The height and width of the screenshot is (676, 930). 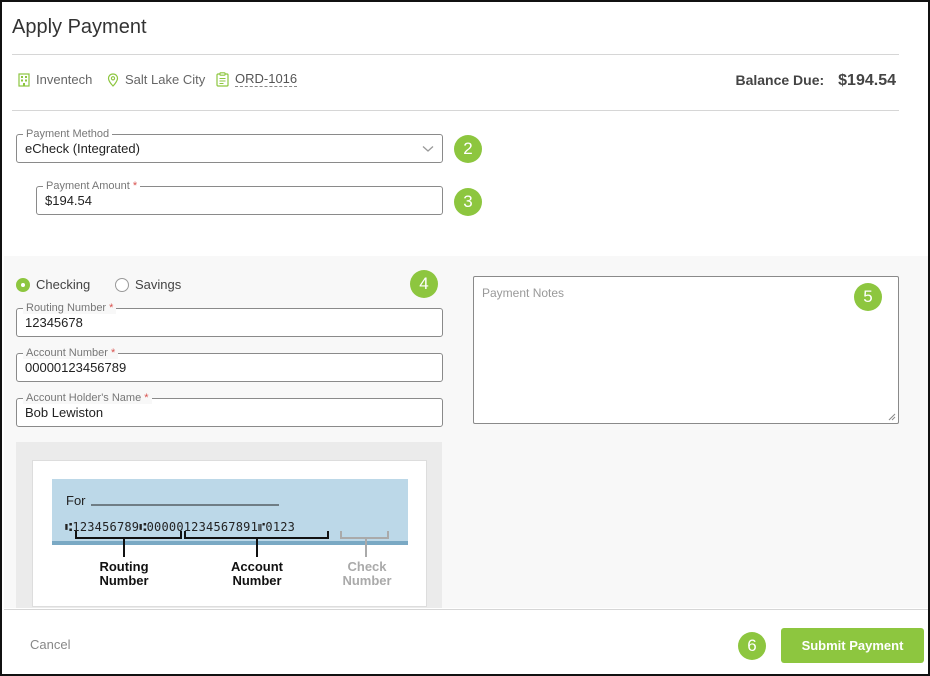 What do you see at coordinates (165, 79) in the screenshot?
I see `location-name: Salt Lake City` at bounding box center [165, 79].